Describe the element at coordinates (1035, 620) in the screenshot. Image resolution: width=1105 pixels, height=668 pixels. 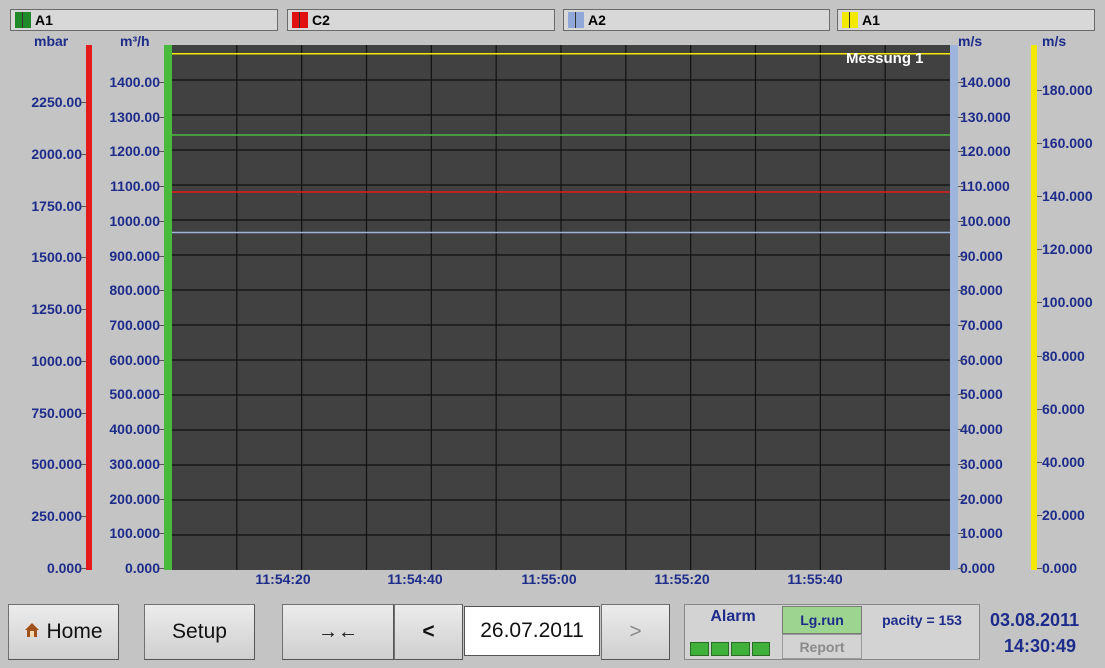
I see `current-date: 03.08.2011` at that location.